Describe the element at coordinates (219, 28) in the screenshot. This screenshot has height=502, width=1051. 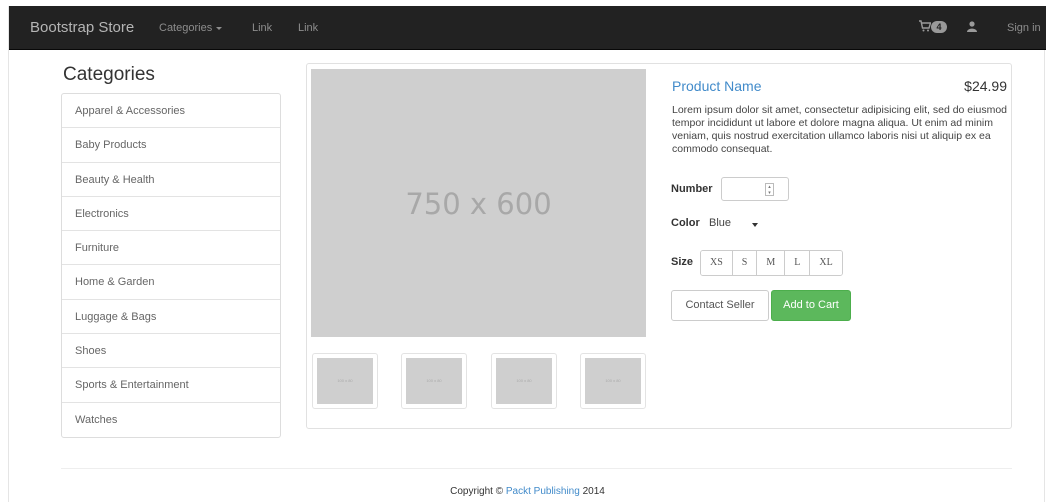
I see `caret-down-icon` at that location.